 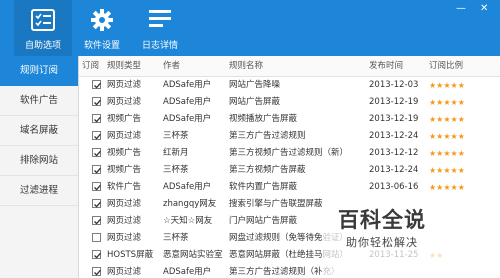 What do you see at coordinates (91, 66) in the screenshot?
I see `header-subscribe: 订阅` at bounding box center [91, 66].